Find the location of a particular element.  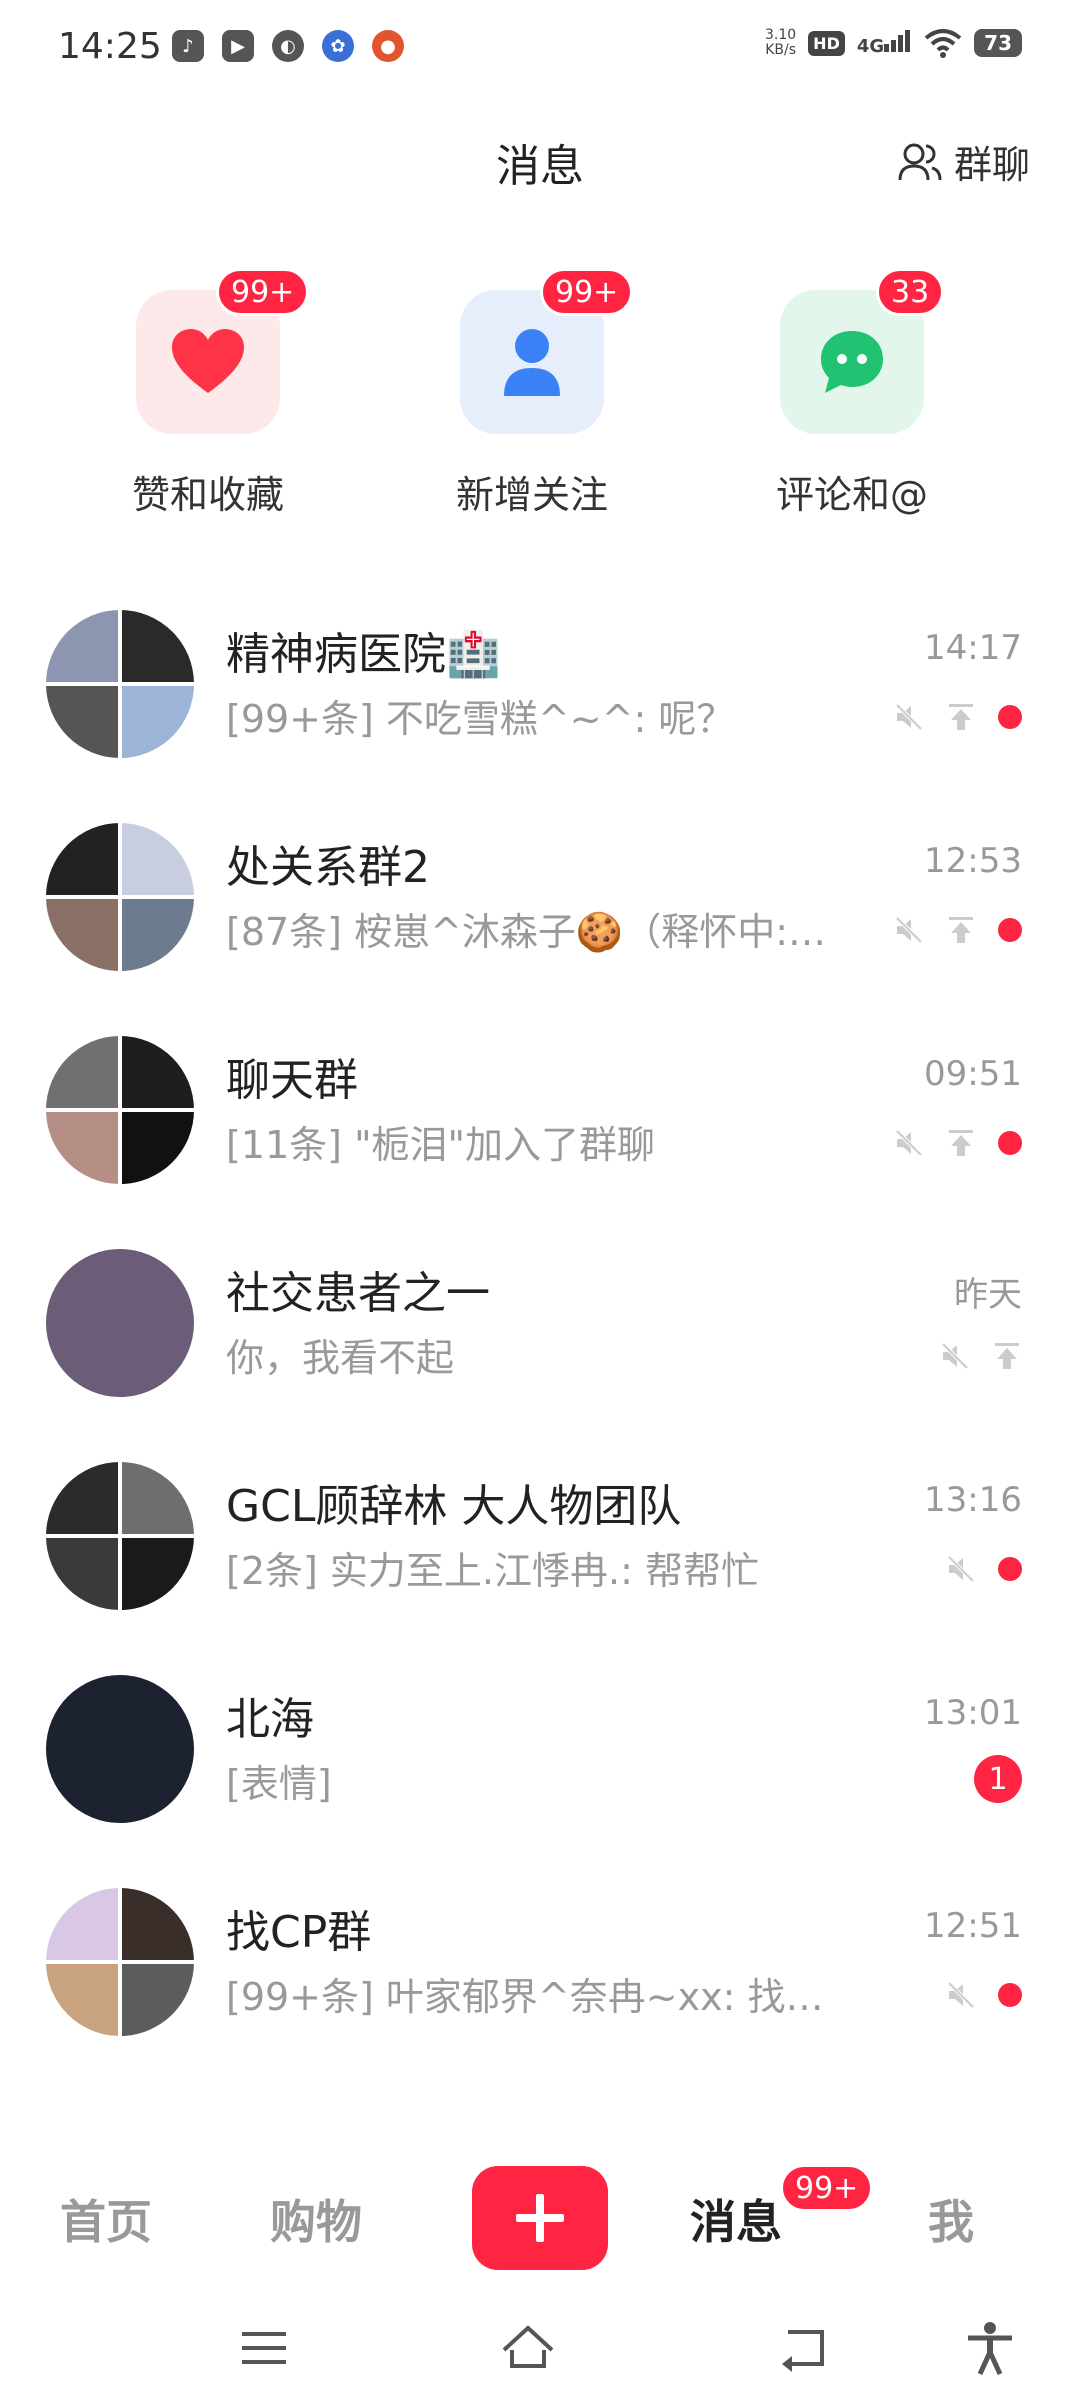

chat-row: 社交患者之一 你，我看不起 昨天 is located at coordinates (540, 1355).